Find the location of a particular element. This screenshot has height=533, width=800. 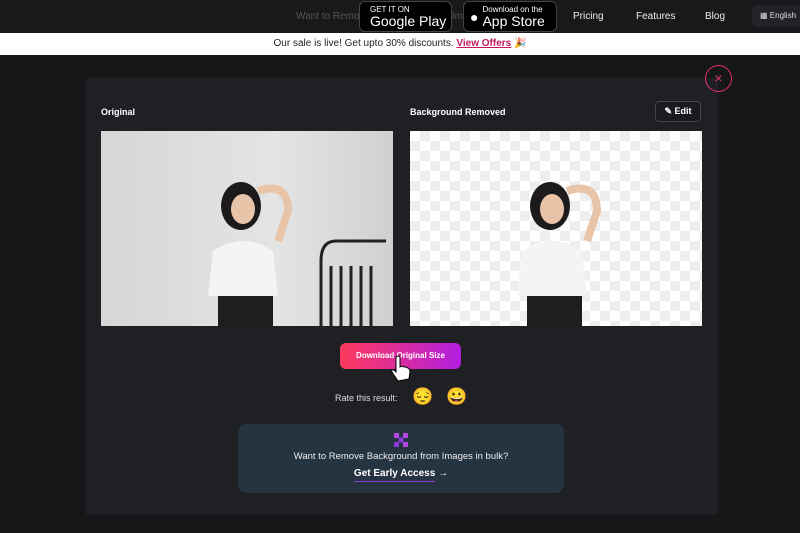

close-button: × is located at coordinates (718, 78).